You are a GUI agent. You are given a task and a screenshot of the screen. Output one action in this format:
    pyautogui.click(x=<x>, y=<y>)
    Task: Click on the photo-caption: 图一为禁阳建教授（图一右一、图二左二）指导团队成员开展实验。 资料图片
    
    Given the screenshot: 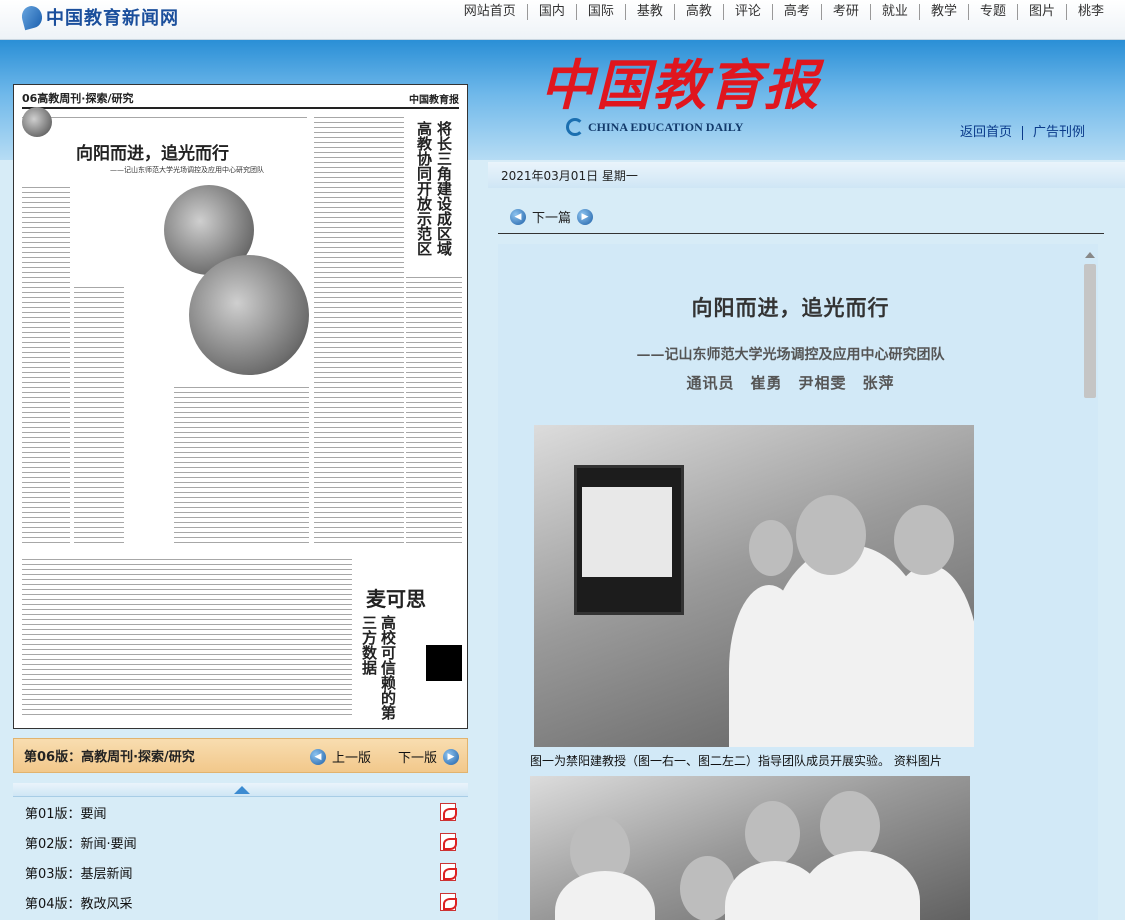 What is the action you would take?
    pyautogui.click(x=736, y=761)
    